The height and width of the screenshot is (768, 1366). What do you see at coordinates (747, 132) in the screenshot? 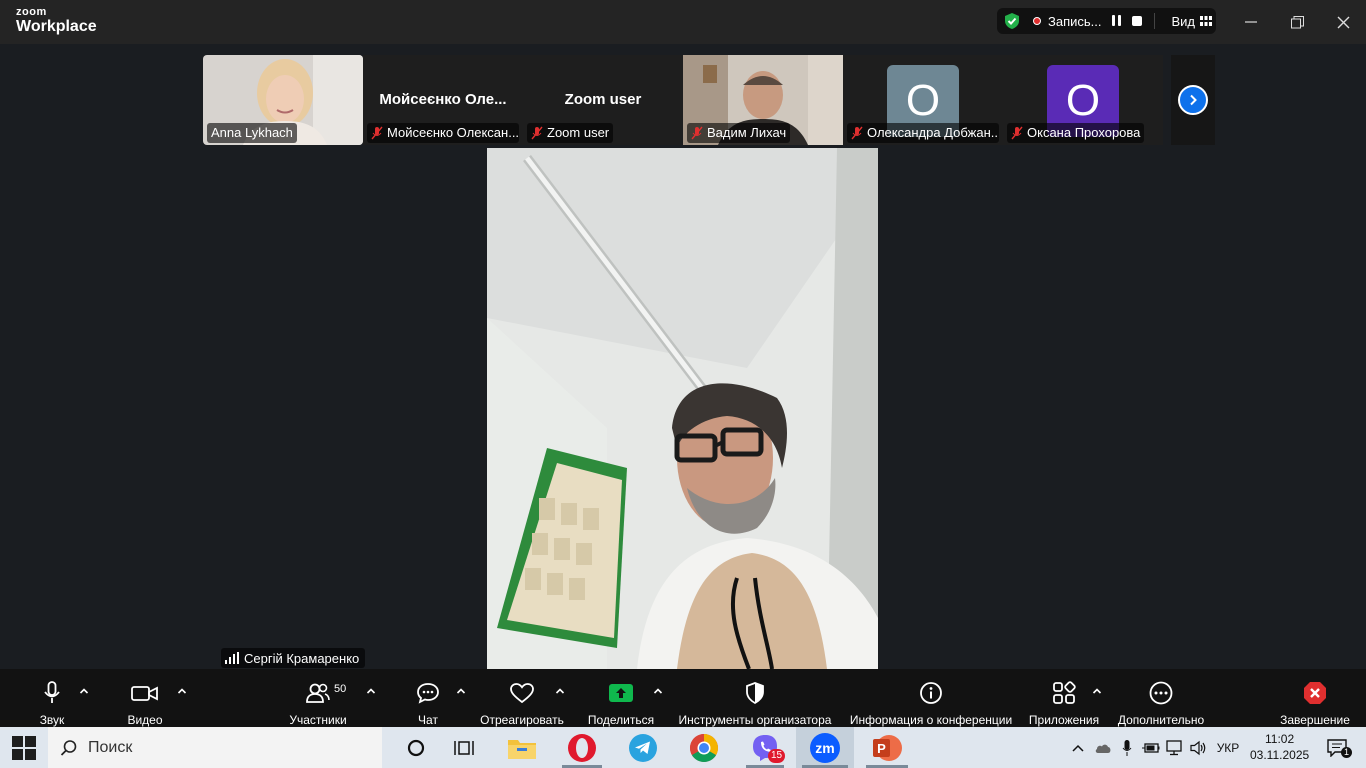
I see `participant-name: Вадим Лихач` at bounding box center [747, 132].